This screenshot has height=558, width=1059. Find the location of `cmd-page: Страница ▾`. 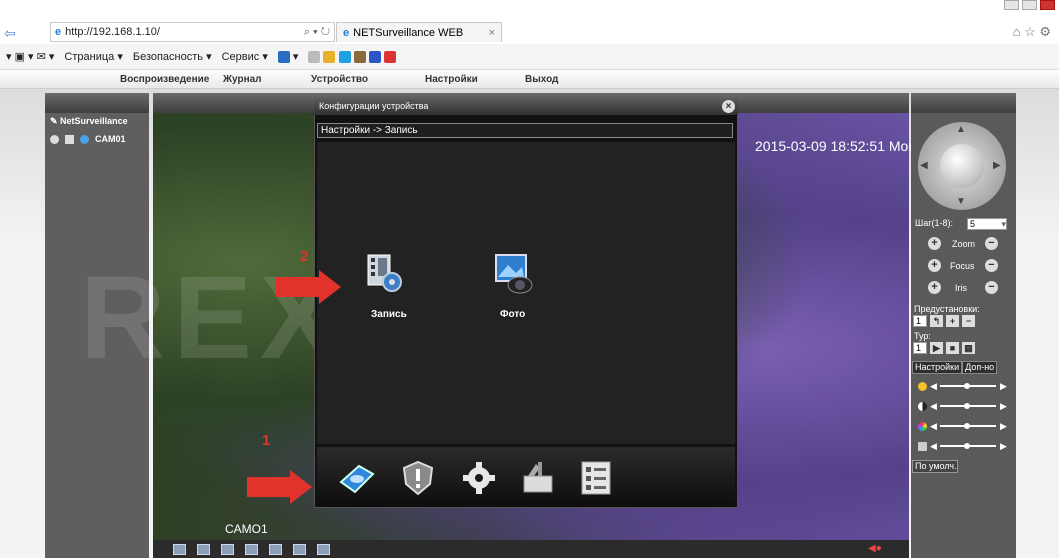

cmd-page: Страница ▾ is located at coordinates (93, 56).